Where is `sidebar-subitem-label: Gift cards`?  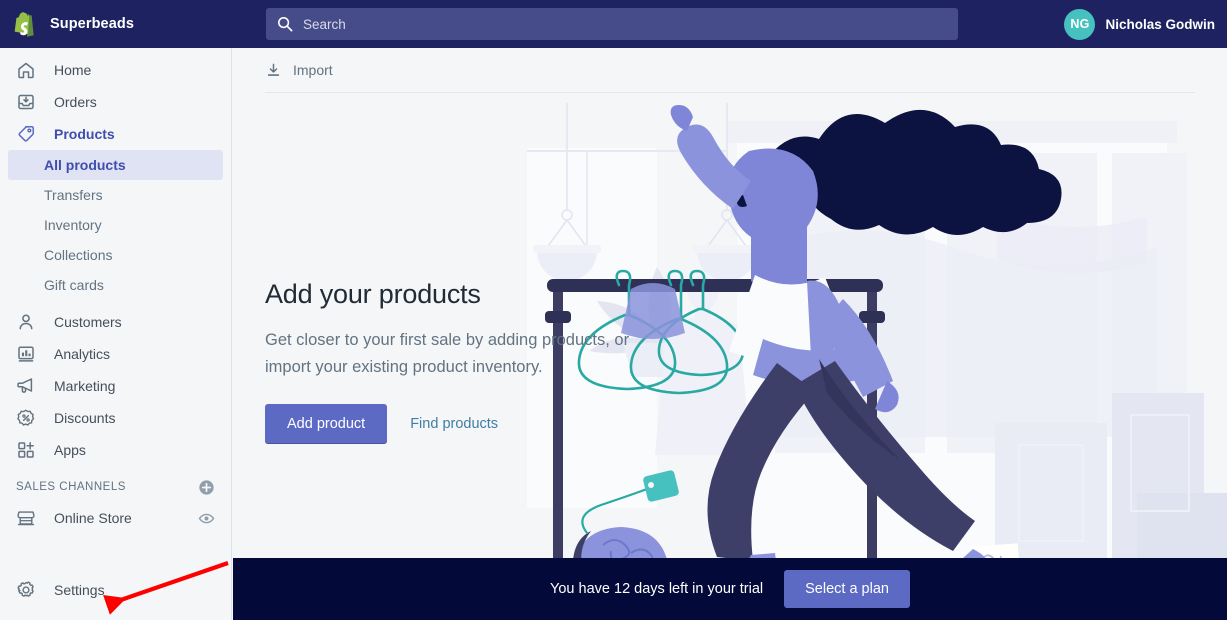 sidebar-subitem-label: Gift cards is located at coordinates (74, 285).